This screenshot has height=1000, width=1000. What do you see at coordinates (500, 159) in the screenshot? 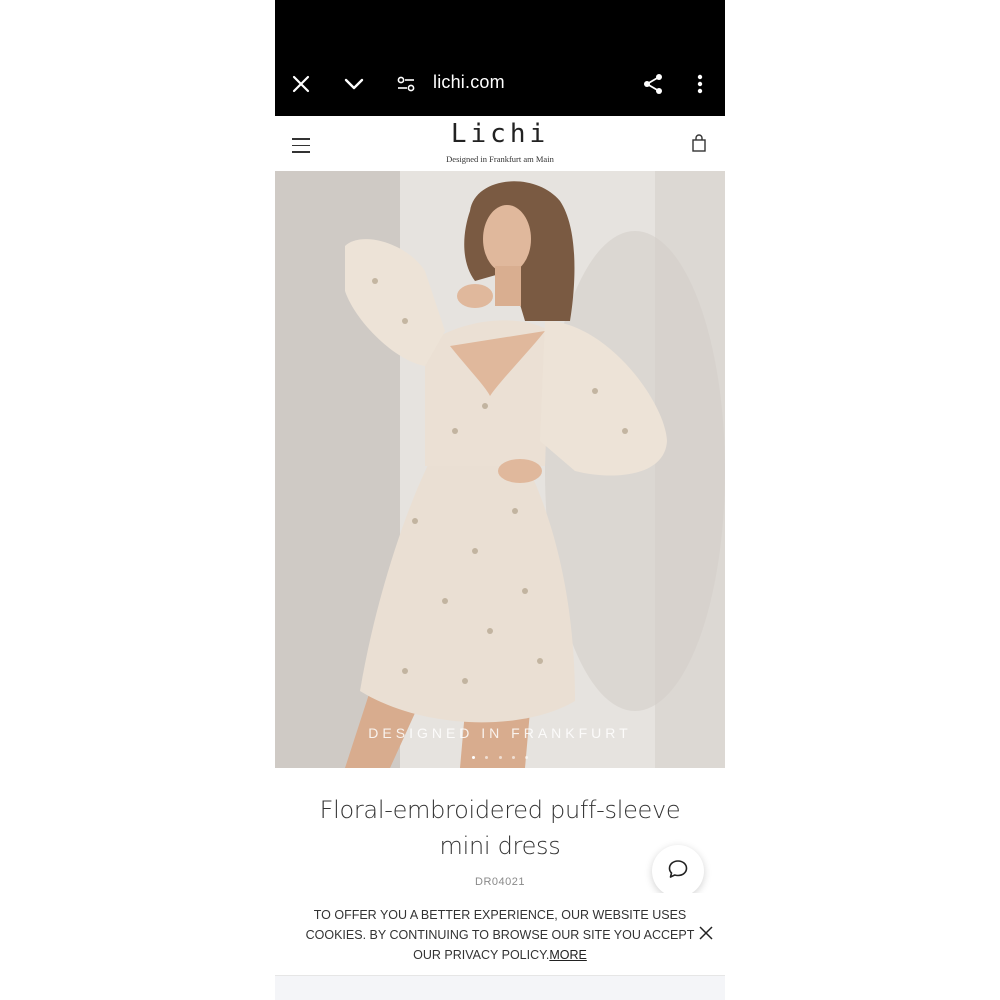
I see `site-tagline: Designed in Frankfurt am Main` at bounding box center [500, 159].